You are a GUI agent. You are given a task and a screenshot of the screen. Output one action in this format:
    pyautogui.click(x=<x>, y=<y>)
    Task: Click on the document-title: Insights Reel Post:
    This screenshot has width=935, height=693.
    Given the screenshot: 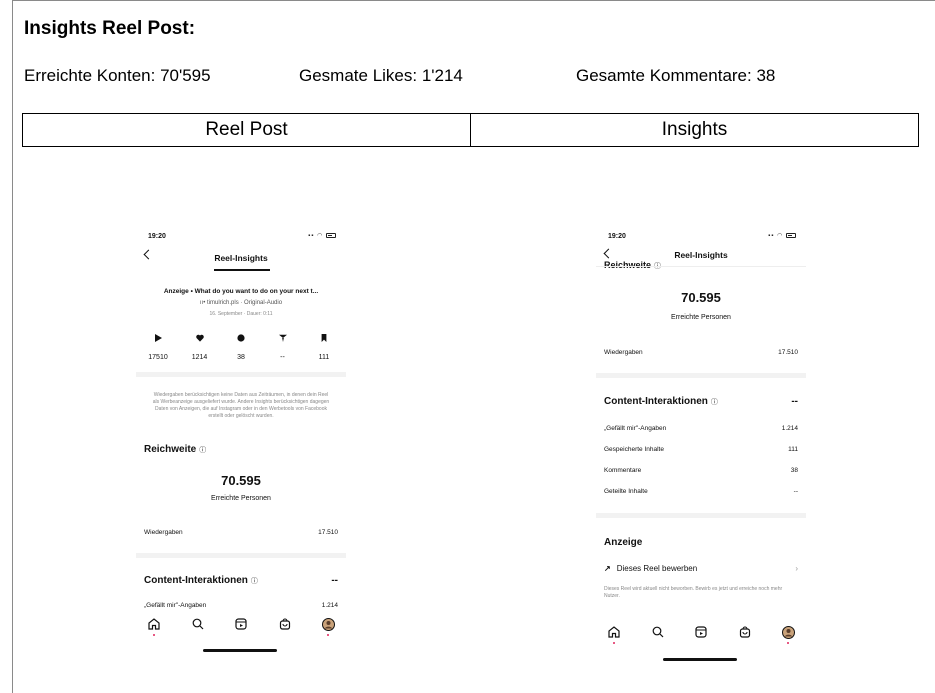 What is the action you would take?
    pyautogui.click(x=110, y=28)
    